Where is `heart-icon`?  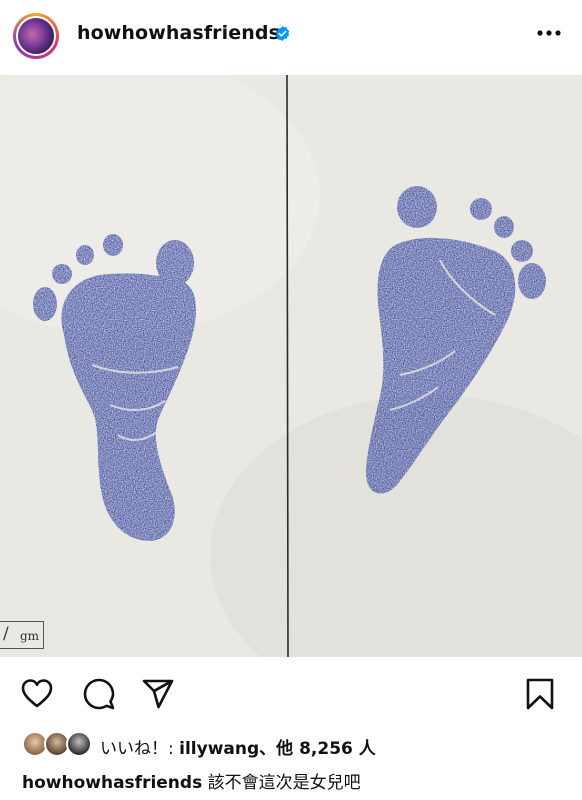
heart-icon is located at coordinates (37, 694).